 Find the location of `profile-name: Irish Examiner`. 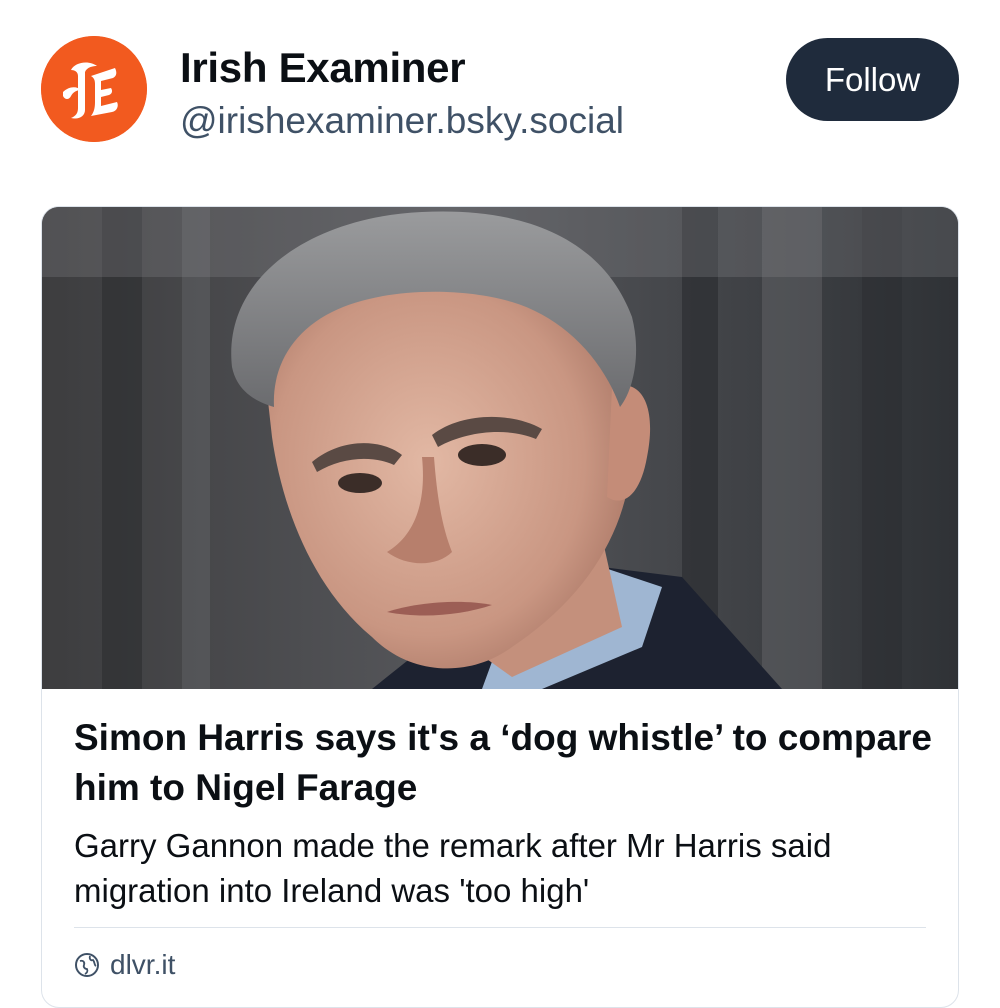

profile-name: Irish Examiner is located at coordinates (323, 68).